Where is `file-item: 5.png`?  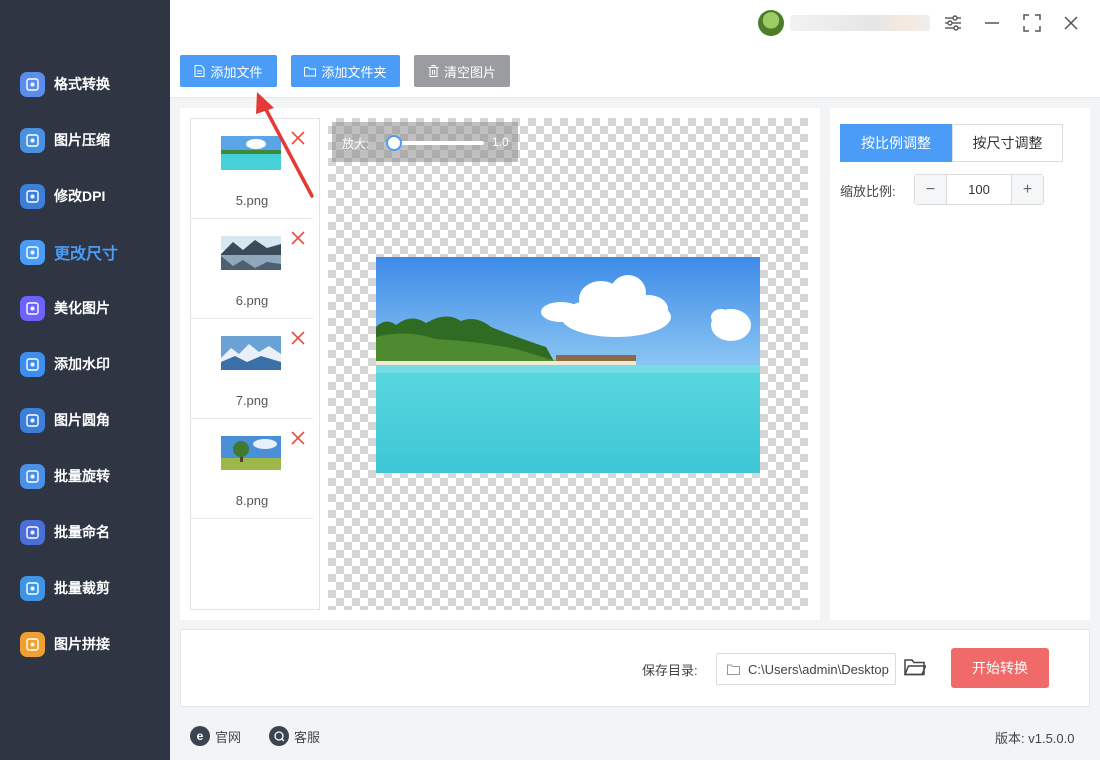
file-item: 5.png is located at coordinates (252, 169).